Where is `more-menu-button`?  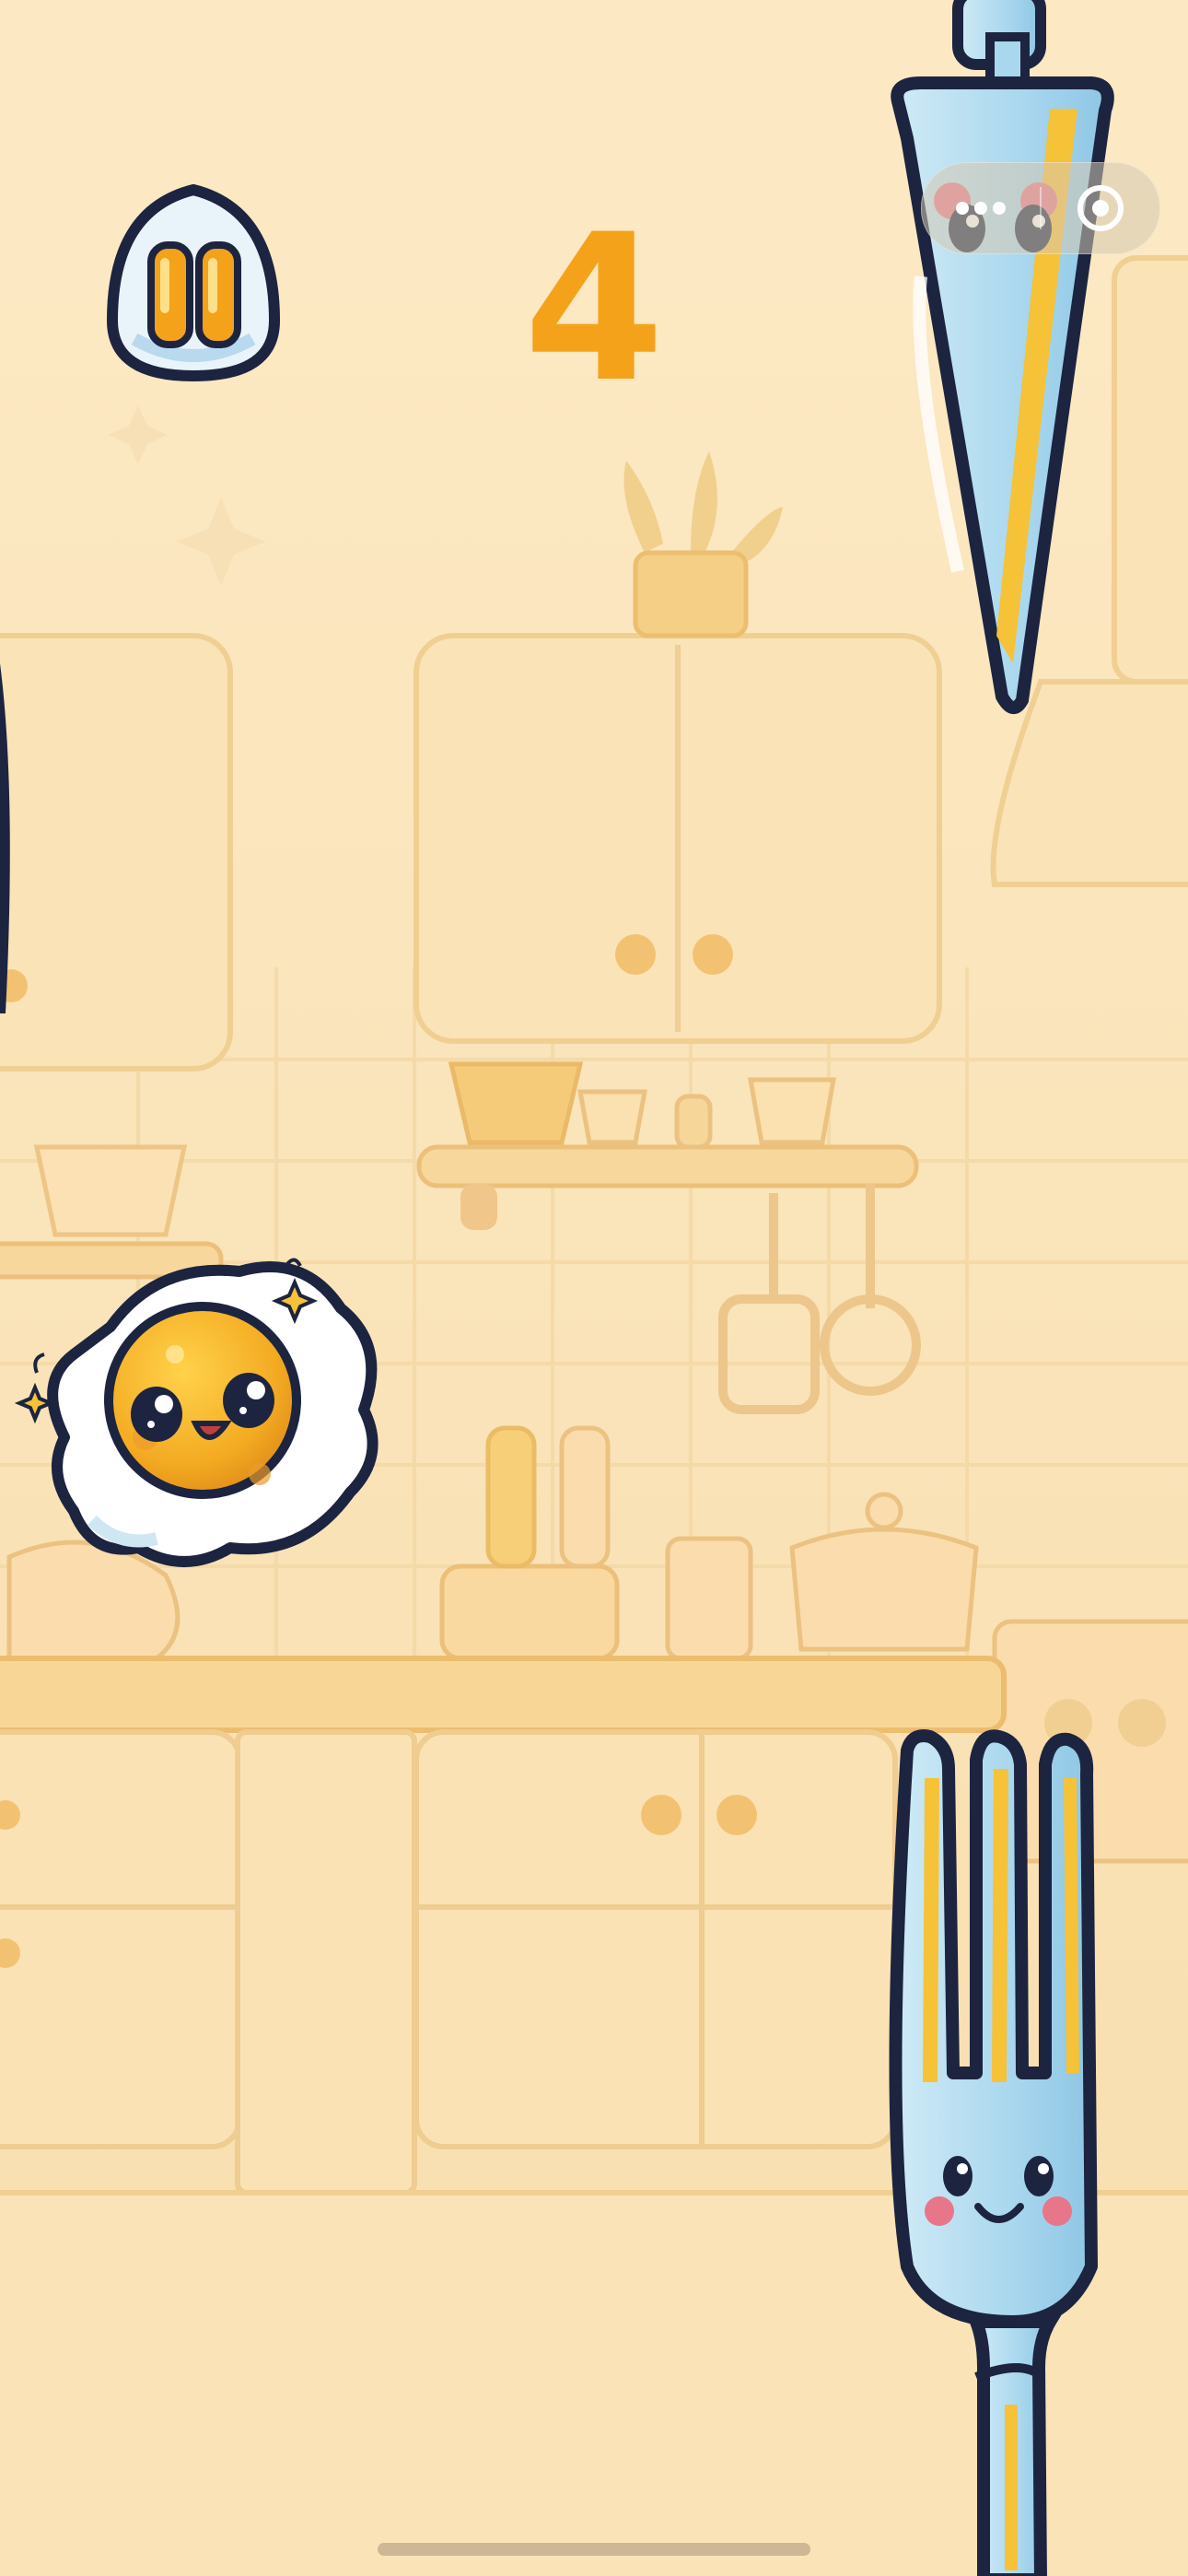 more-menu-button is located at coordinates (981, 208).